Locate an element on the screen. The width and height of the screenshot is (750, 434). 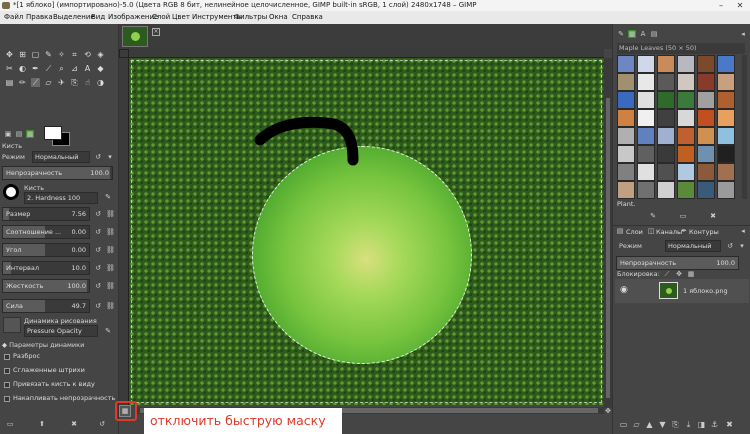
tab-channels: Каналы is located at coordinates (669, 232).